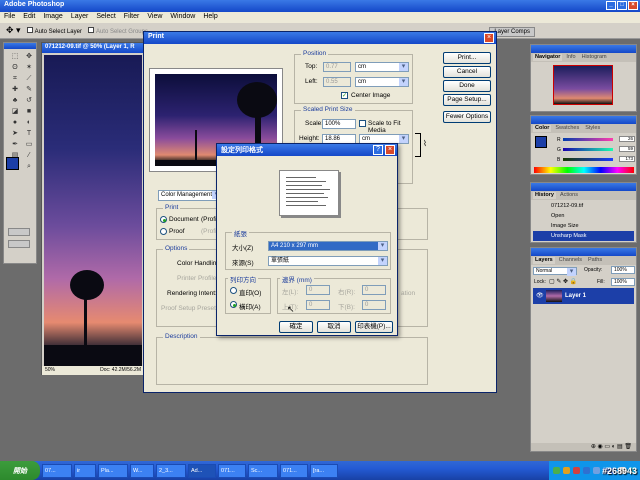 The height and width of the screenshot is (480, 640). I want to click on taskbar-item: ir, so click(85, 470).